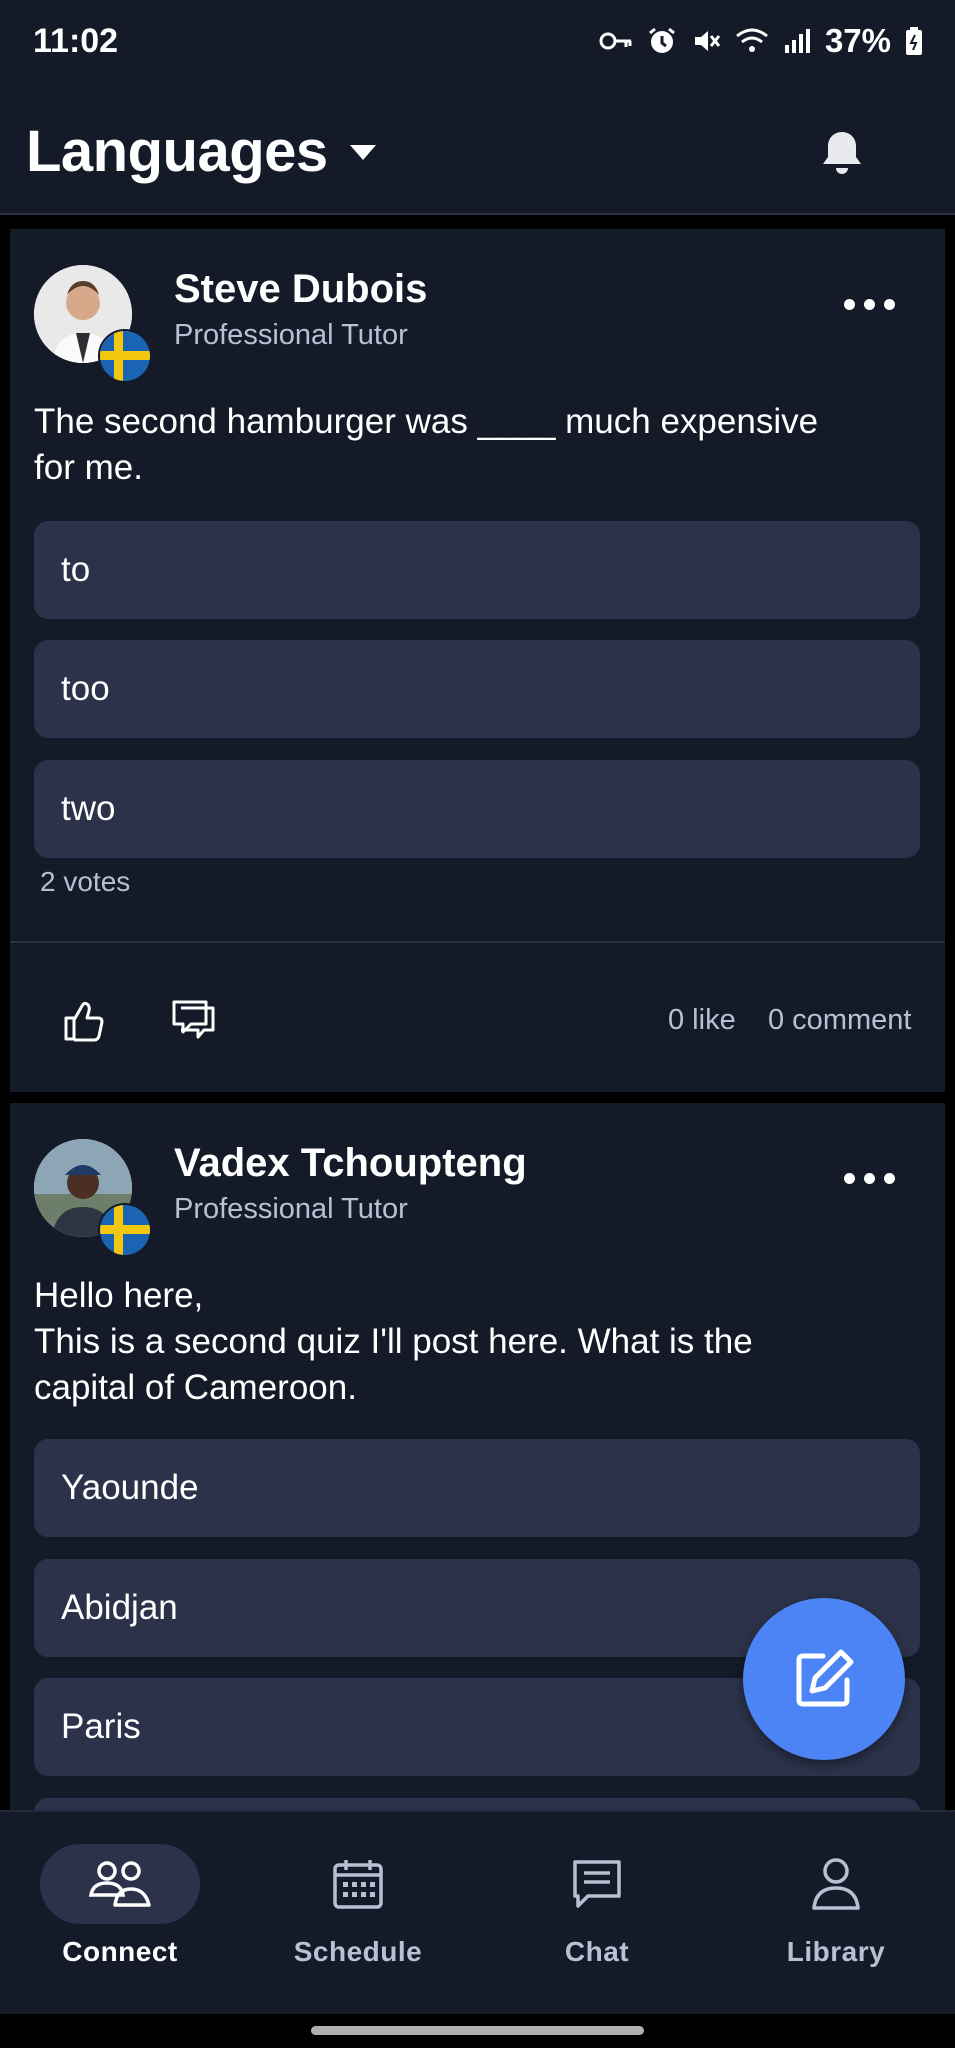  Describe the element at coordinates (195, 1387) in the screenshot. I see `question-line: capital of Cameroon.` at that location.